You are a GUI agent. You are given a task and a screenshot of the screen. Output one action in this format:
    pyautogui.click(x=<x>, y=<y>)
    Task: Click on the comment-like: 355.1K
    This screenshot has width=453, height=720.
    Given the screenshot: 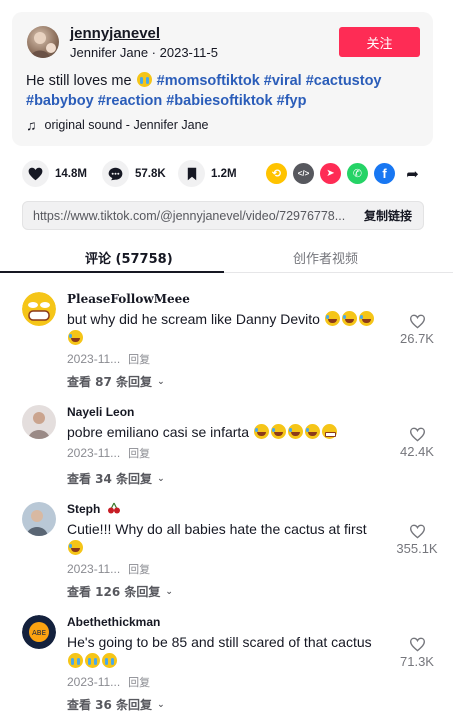 What is the action you would take?
    pyautogui.click(x=417, y=540)
    